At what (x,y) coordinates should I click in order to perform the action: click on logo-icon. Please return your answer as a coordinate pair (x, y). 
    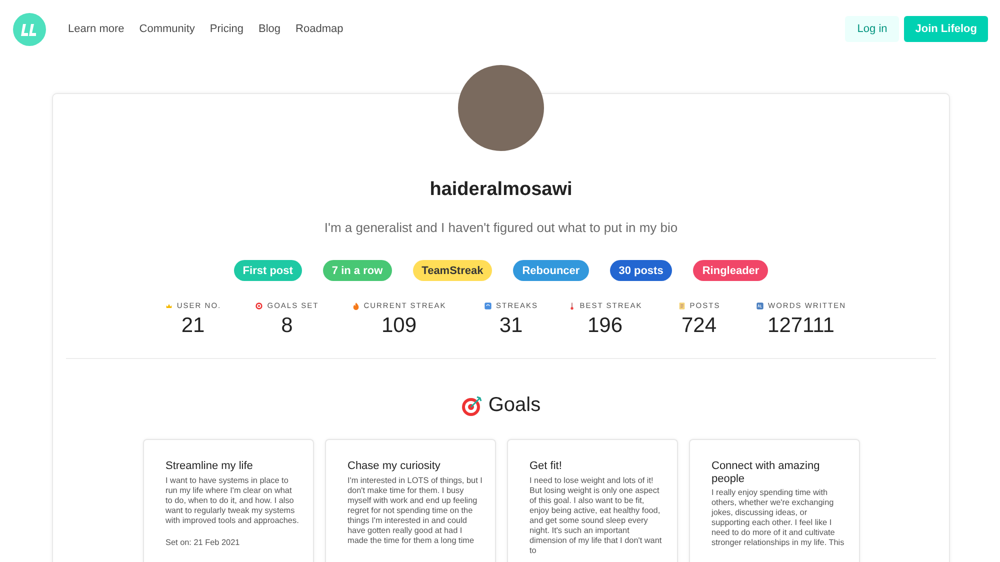
    Looking at the image, I should click on (29, 29).